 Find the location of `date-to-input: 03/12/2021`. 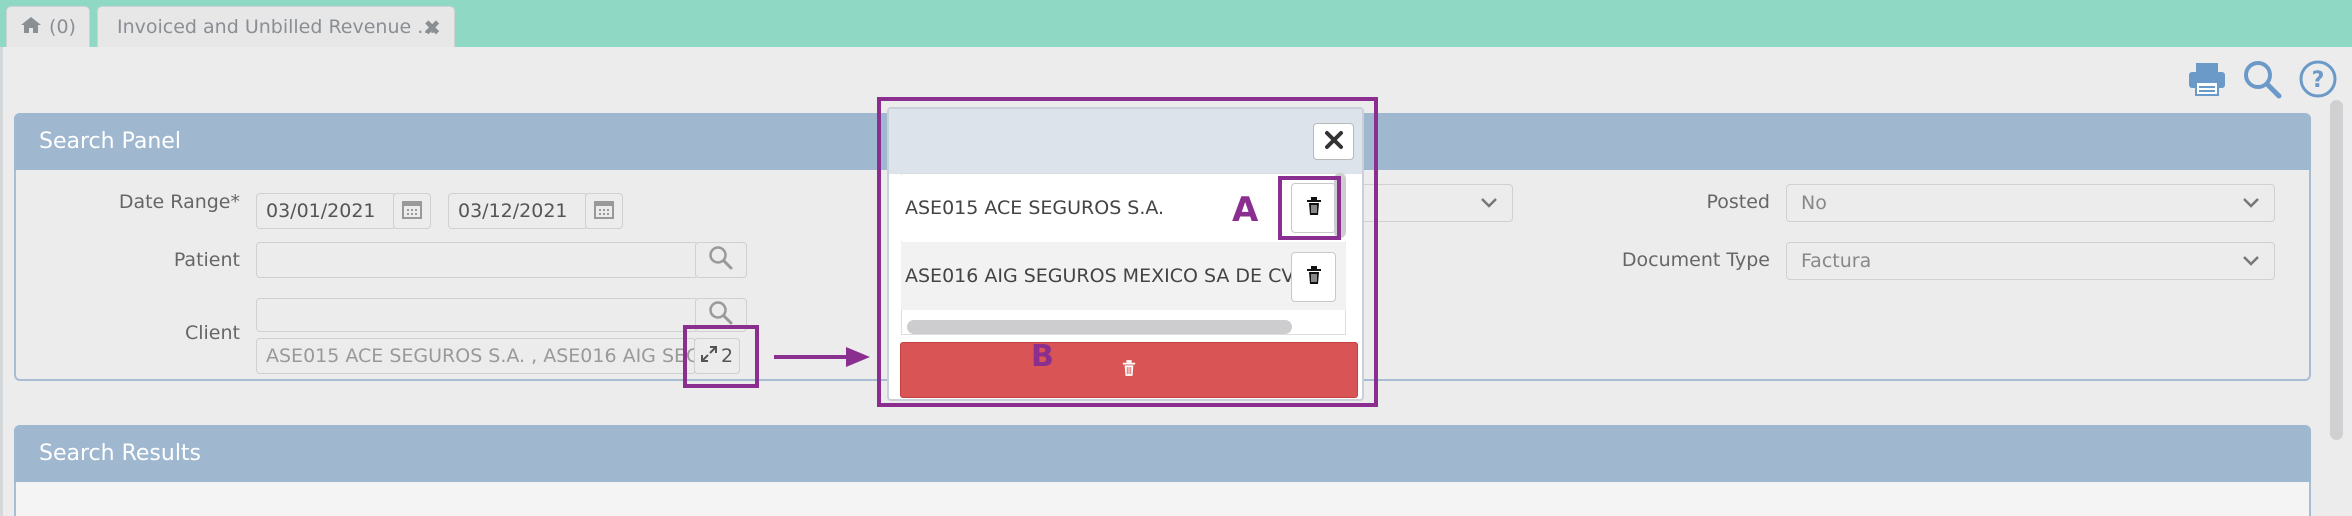

date-to-input: 03/12/2021 is located at coordinates (518, 211).